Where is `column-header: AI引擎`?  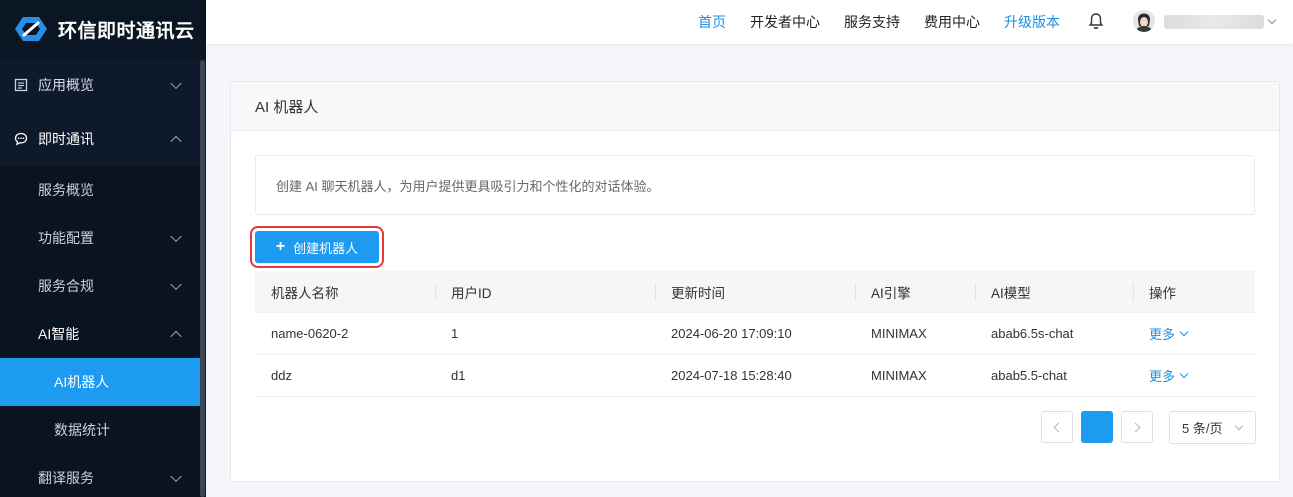 column-header: AI引擎 is located at coordinates (915, 291).